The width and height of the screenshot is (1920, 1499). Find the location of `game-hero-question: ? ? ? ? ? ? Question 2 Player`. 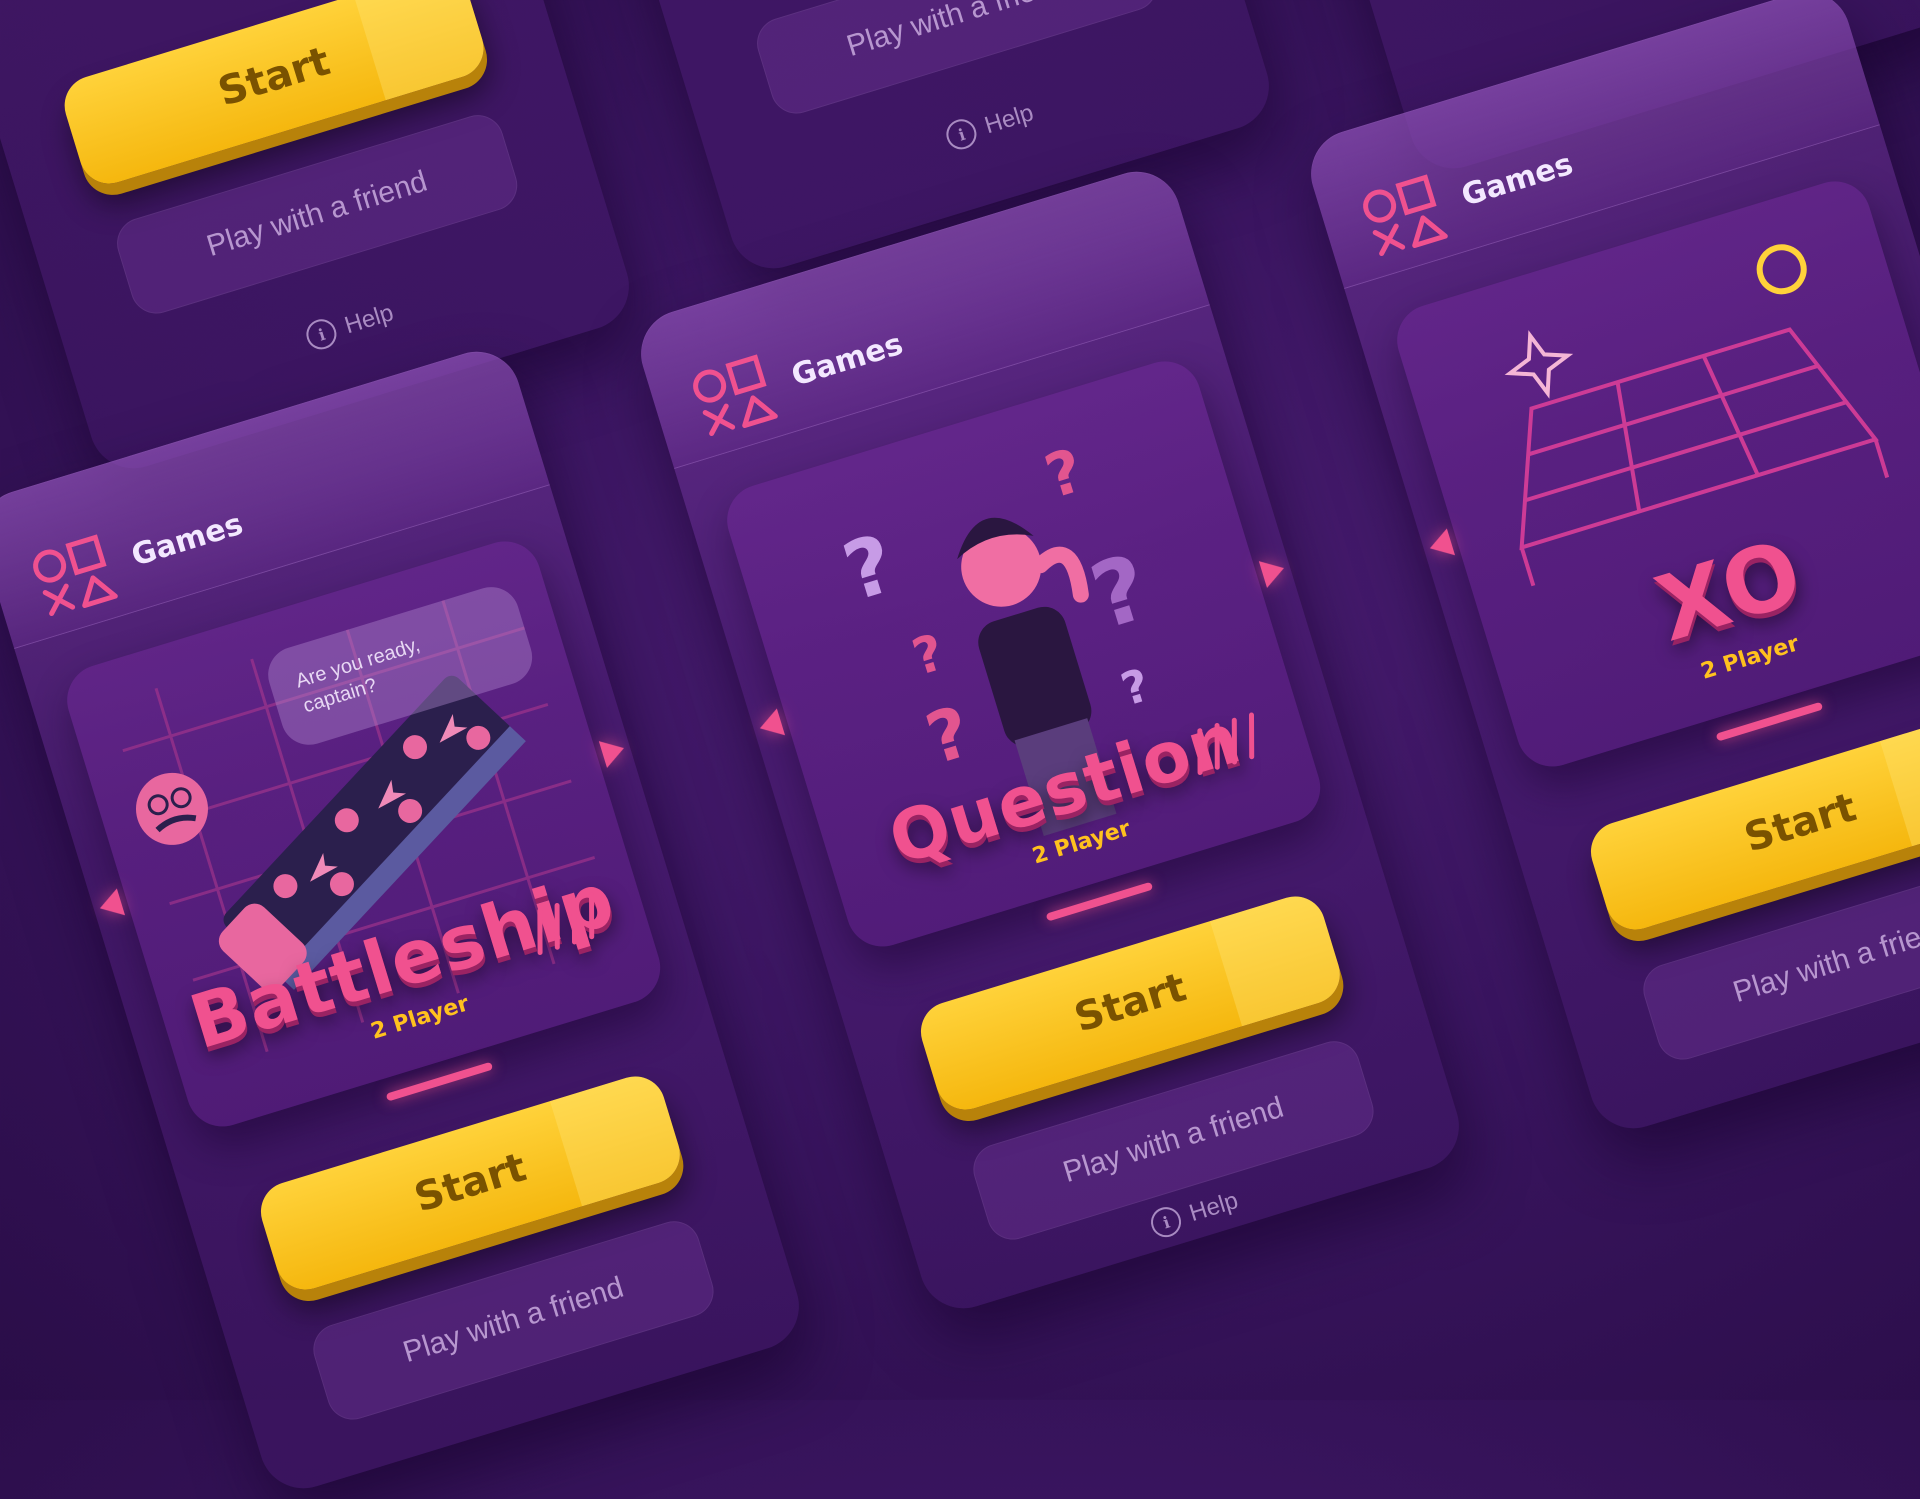

game-hero-question: ? ? ? ? ? ? Question 2 Player is located at coordinates (1024, 654).